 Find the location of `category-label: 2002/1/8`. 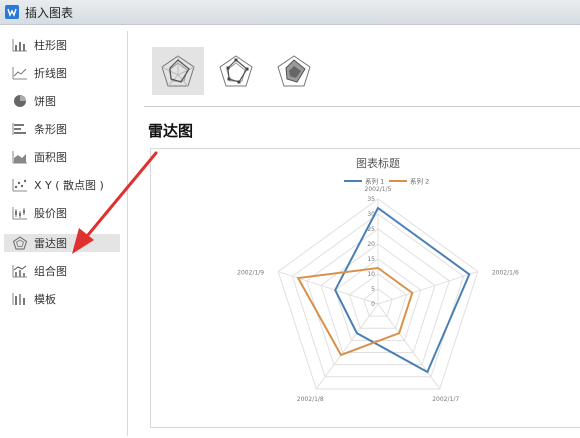

category-label: 2002/1/8 is located at coordinates (310, 399).